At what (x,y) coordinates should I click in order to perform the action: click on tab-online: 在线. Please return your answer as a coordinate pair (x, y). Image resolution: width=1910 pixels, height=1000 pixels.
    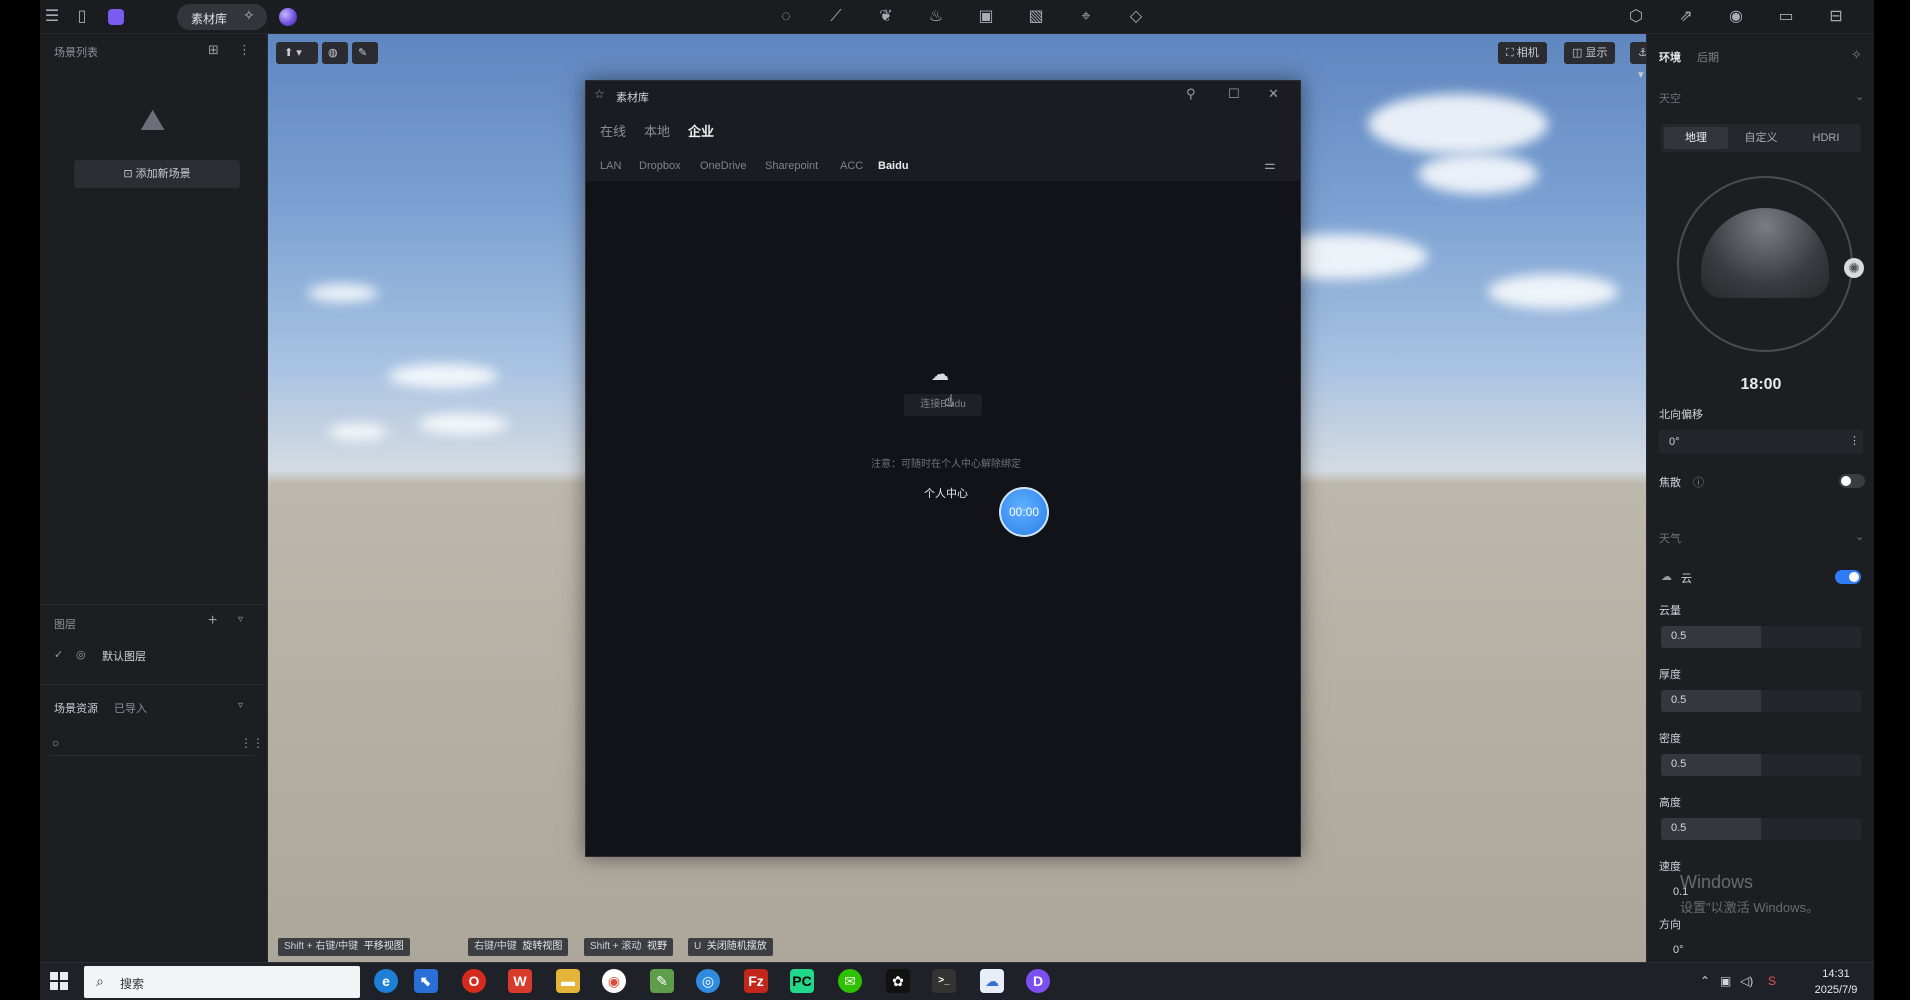
    Looking at the image, I should click on (613, 130).